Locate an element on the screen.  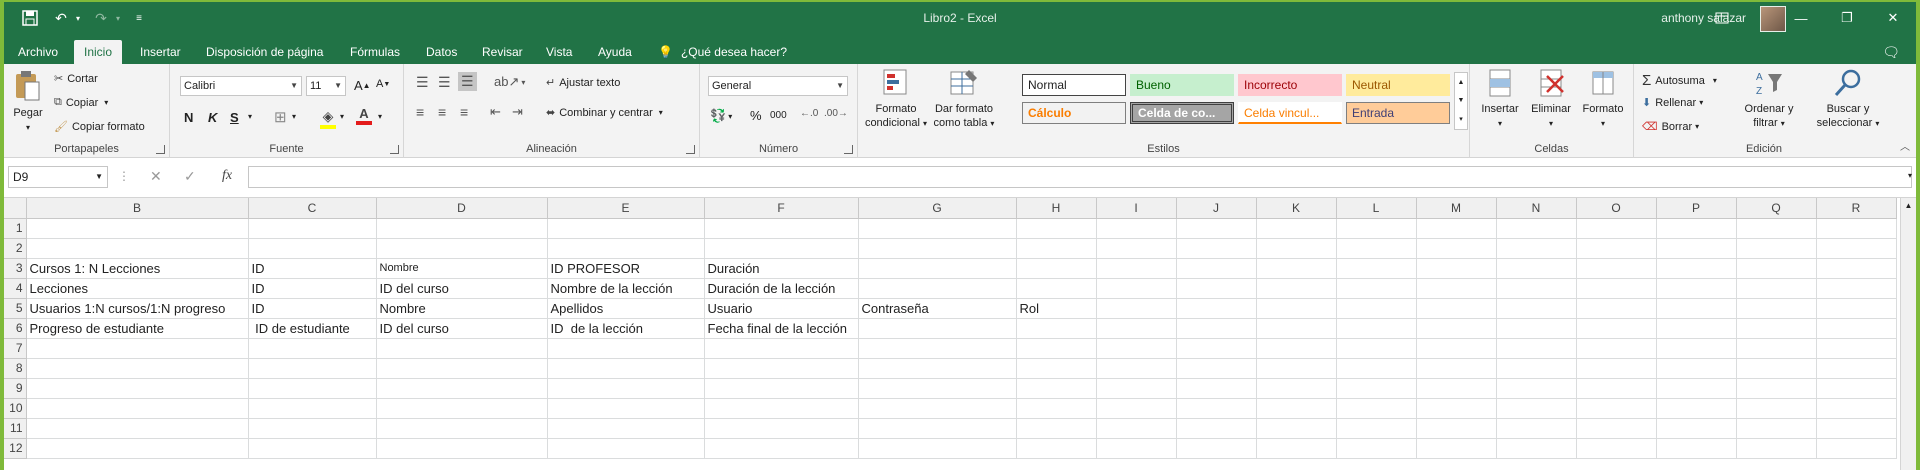
sort-filter-button: AZ Ordenar y filtrar ▾ is located at coordinates (1769, 99).